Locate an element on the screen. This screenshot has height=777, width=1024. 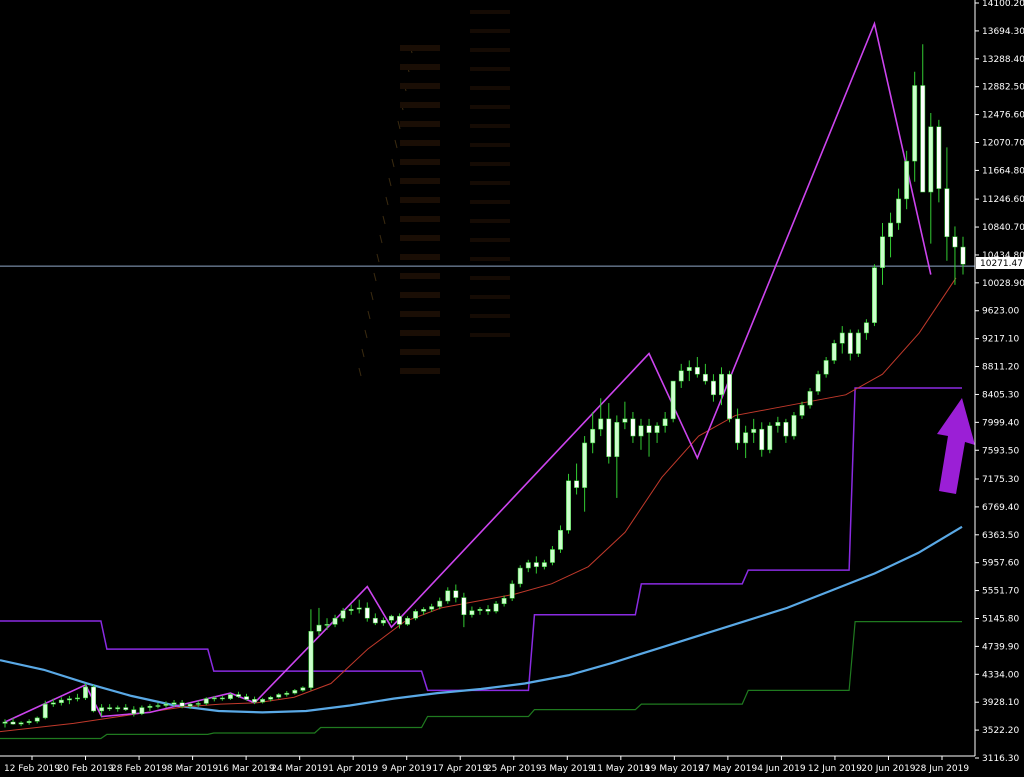
date-tick-label: 3 May 2019 is located at coordinates (567, 769).